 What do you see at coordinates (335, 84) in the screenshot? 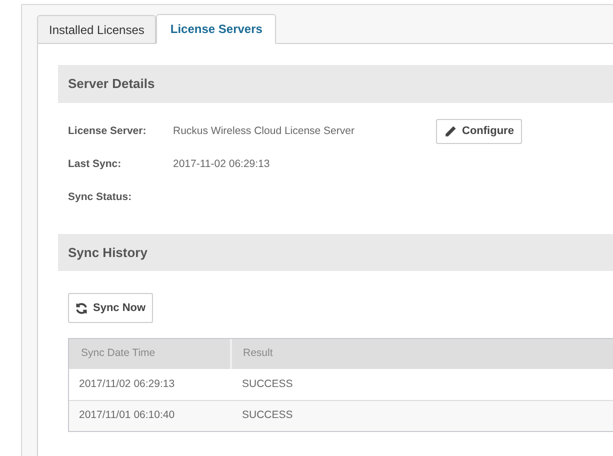
I see `section-header: Server Details` at bounding box center [335, 84].